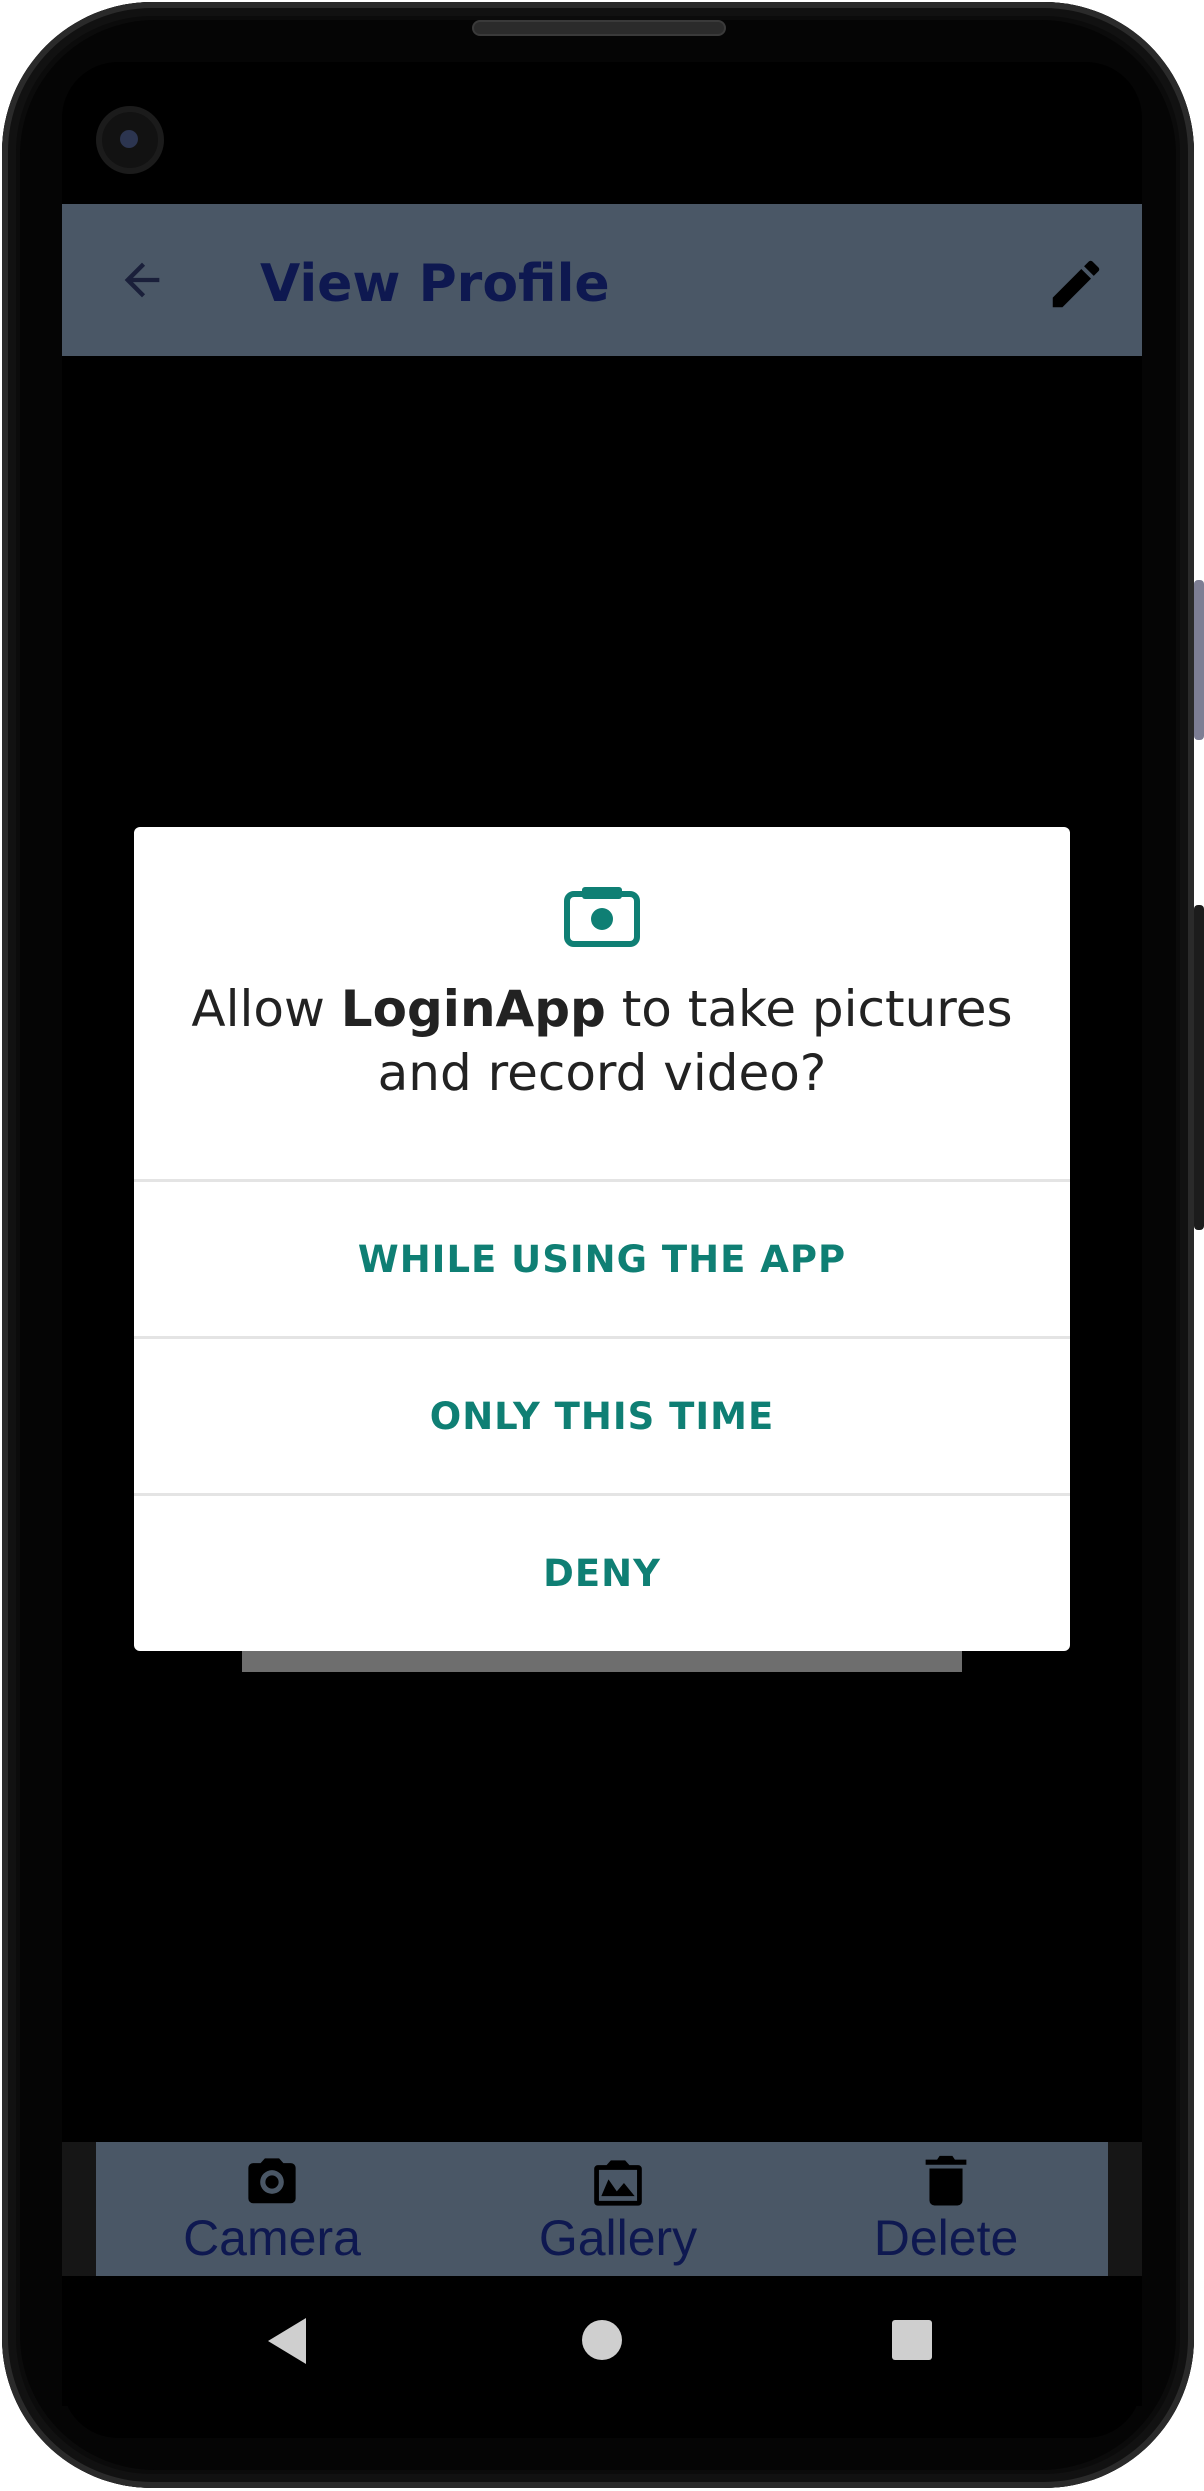 The height and width of the screenshot is (2491, 1204). I want to click on gallery-label: Gallery, so click(618, 2238).